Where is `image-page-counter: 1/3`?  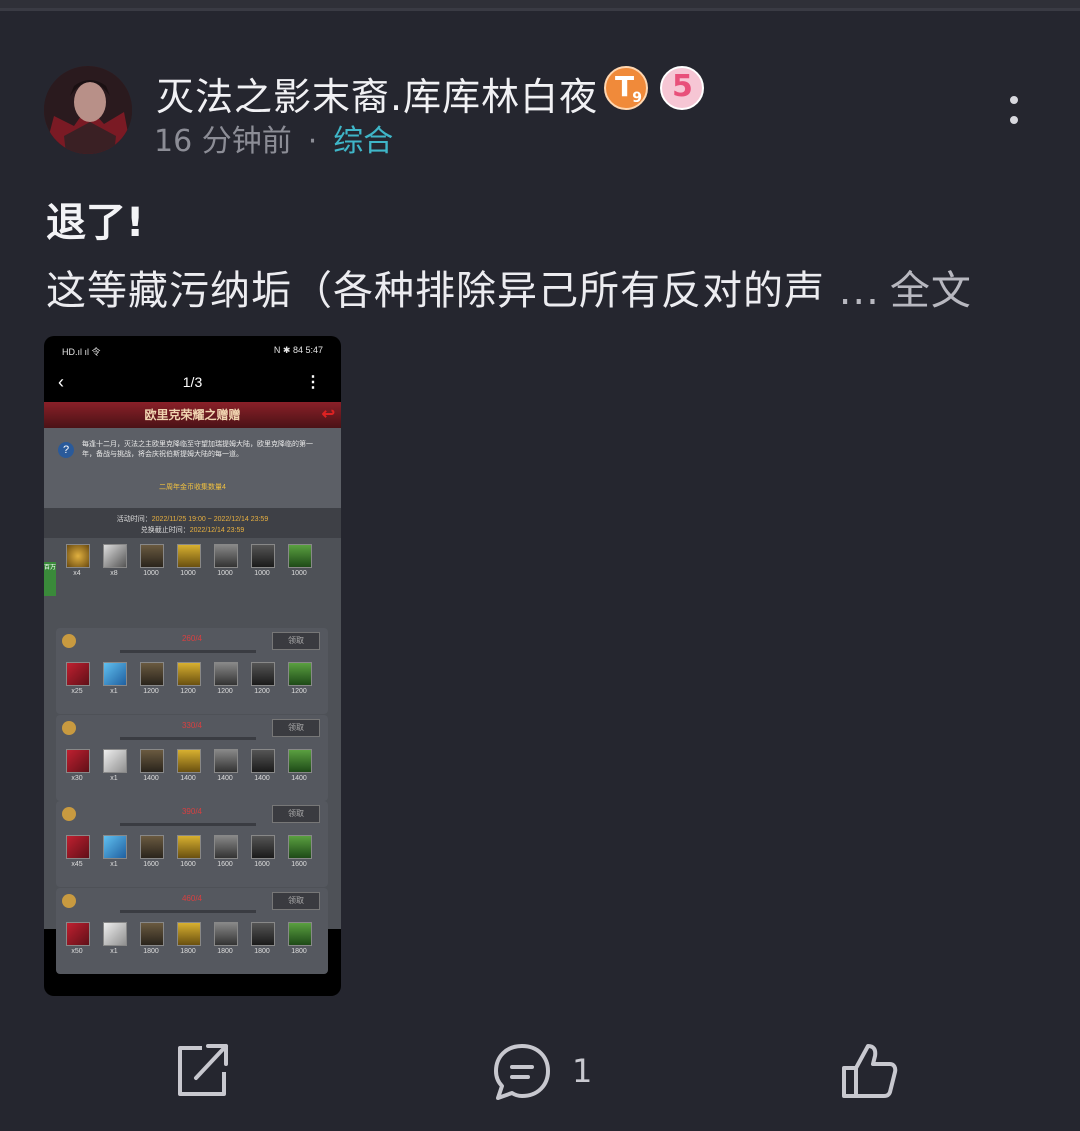 image-page-counter: 1/3 is located at coordinates (192, 382).